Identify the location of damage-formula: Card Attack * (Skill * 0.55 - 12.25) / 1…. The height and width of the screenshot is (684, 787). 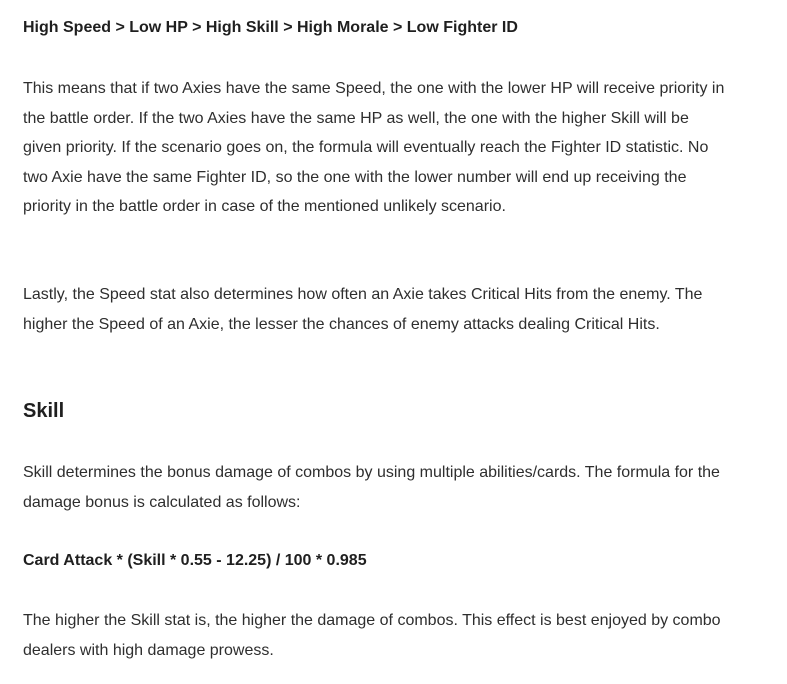
(195, 560).